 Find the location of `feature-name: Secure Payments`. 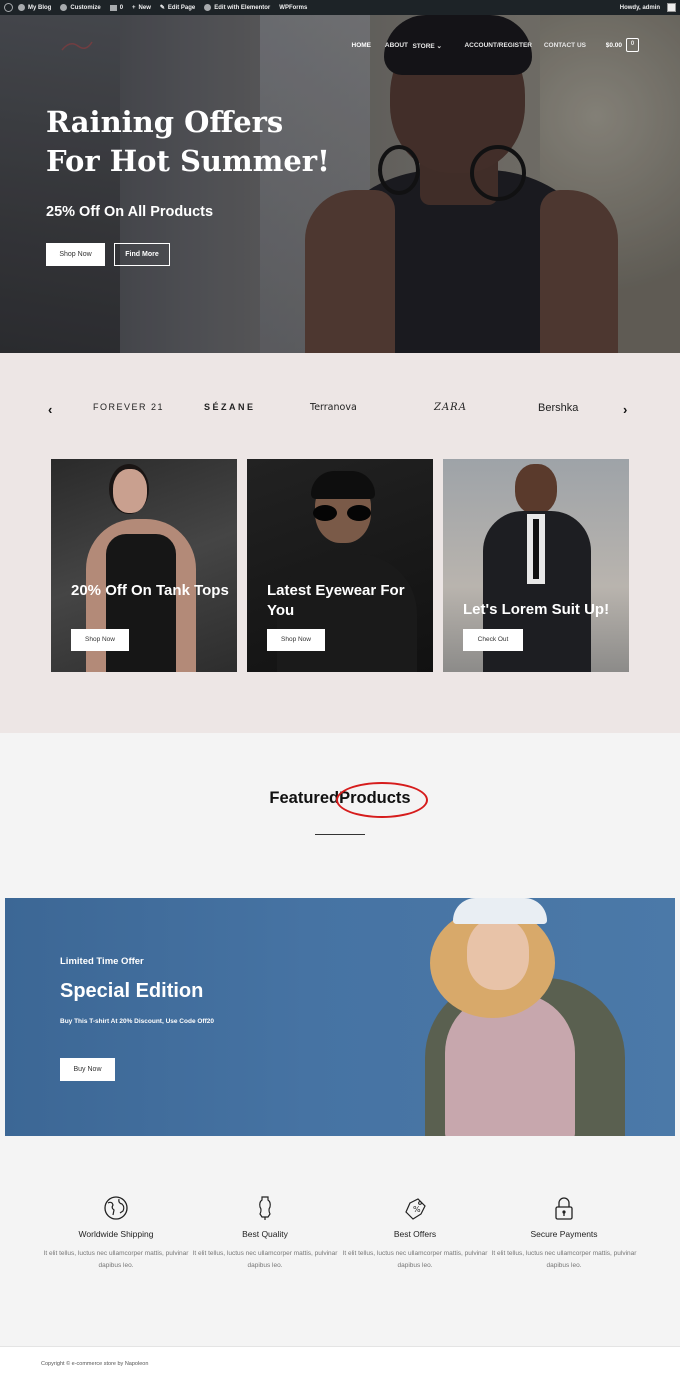

feature-name: Secure Payments is located at coordinates (564, 1234).